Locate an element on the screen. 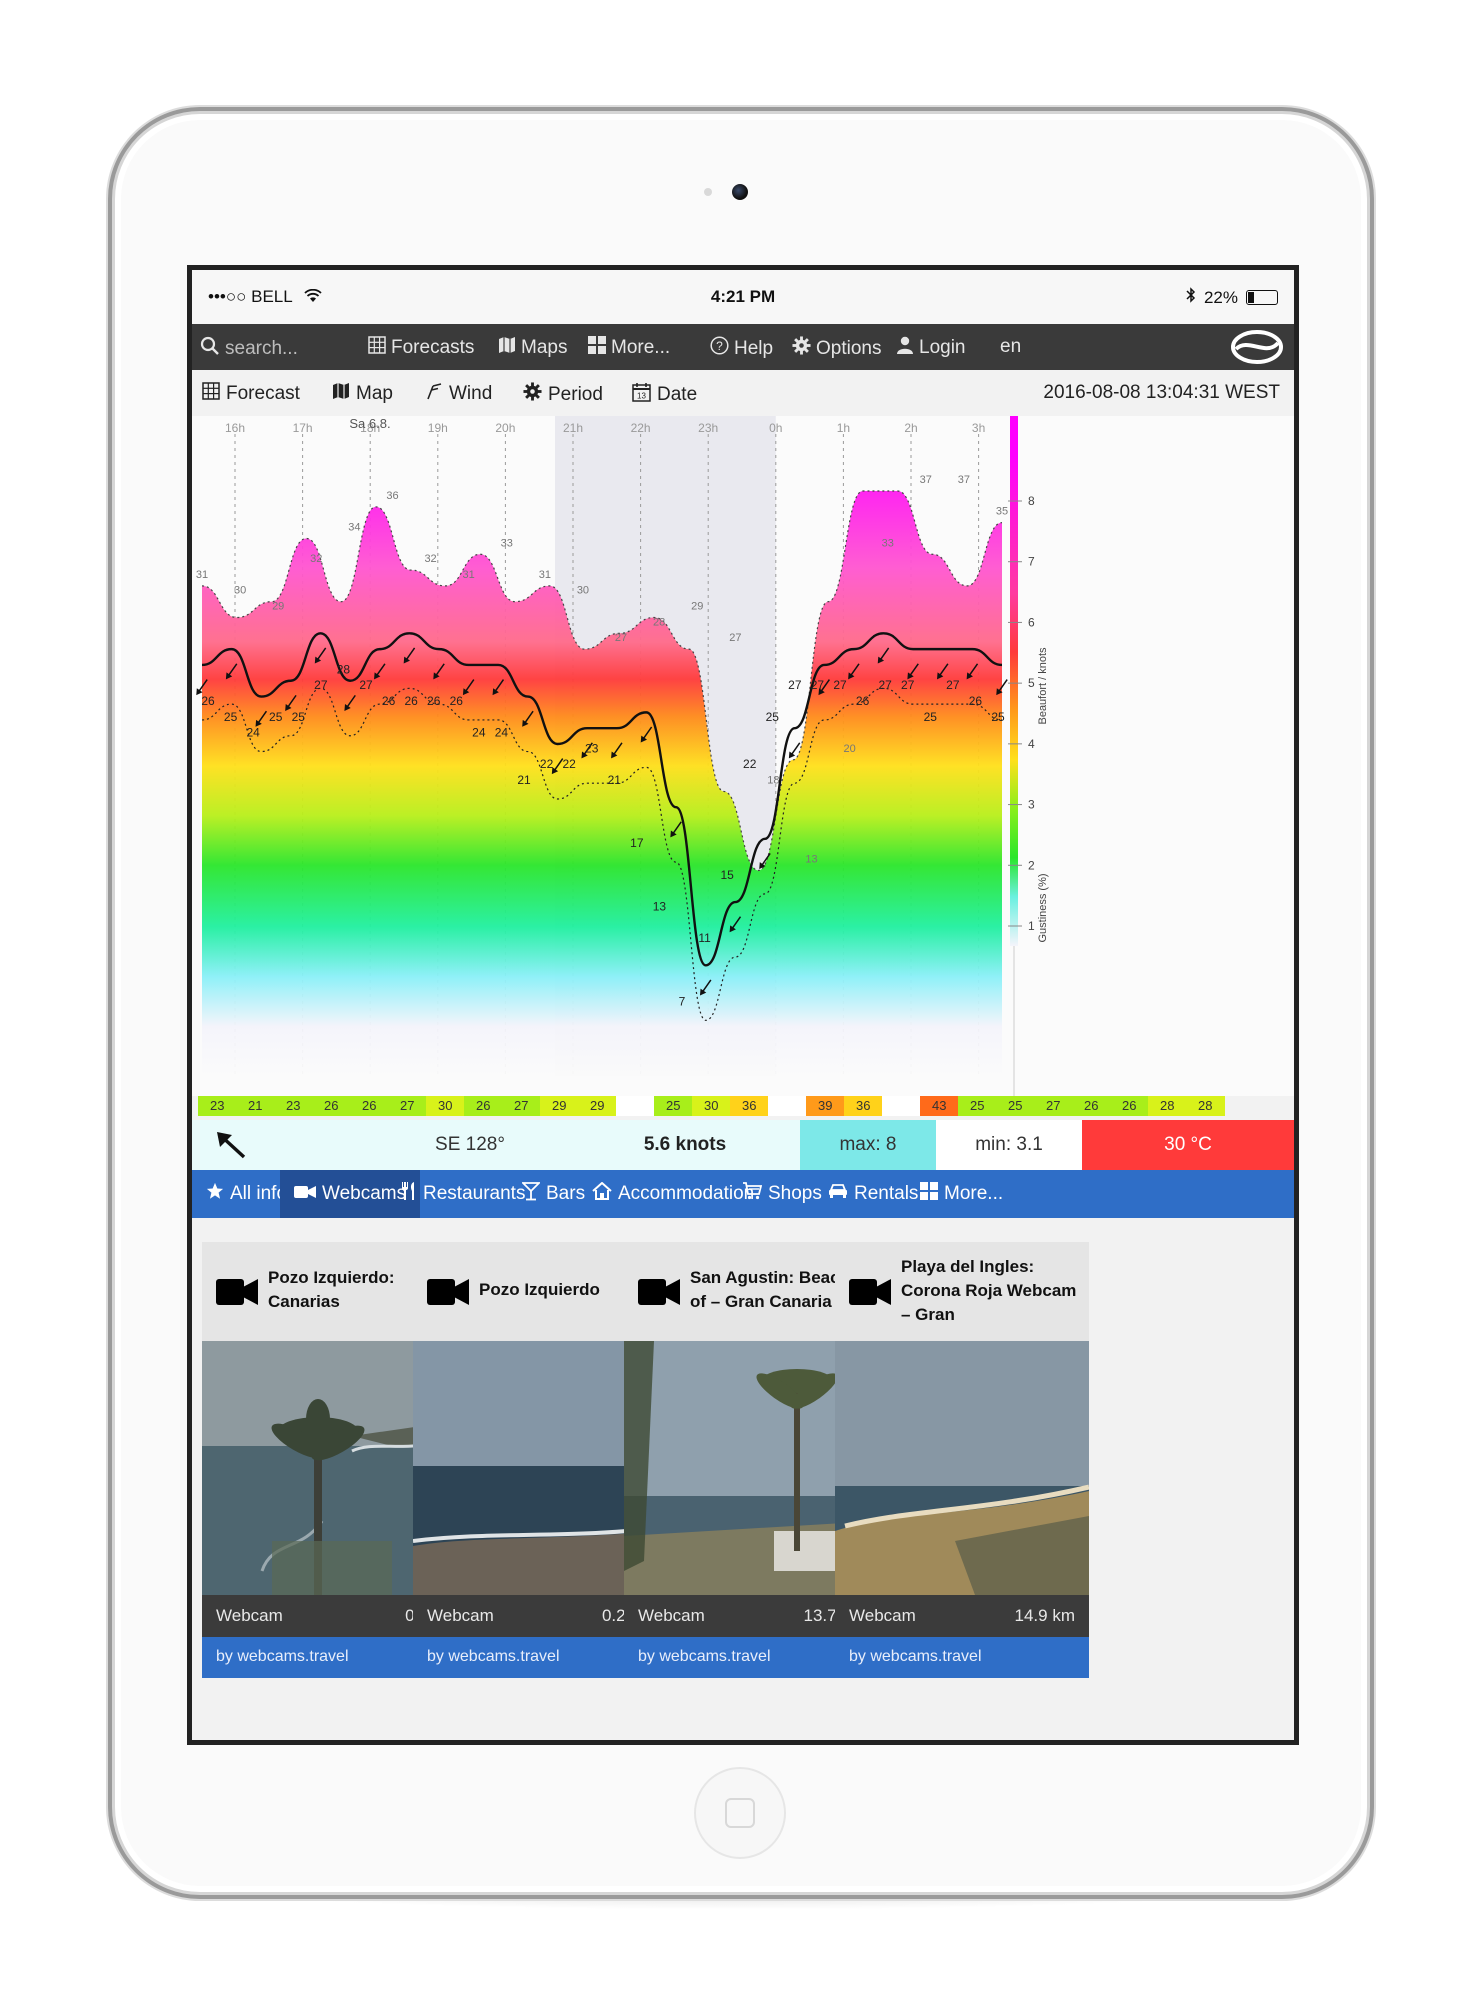 This screenshot has height=2000, width=1476. nav-forecasts: Forecasts is located at coordinates (421, 348).